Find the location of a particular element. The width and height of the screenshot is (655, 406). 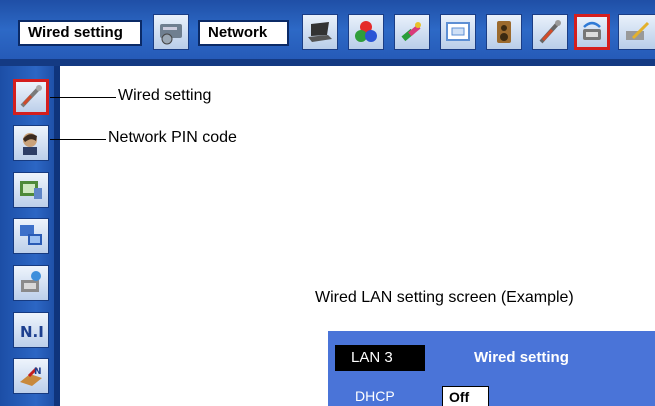

network-pin-code-icon is located at coordinates (31, 143).